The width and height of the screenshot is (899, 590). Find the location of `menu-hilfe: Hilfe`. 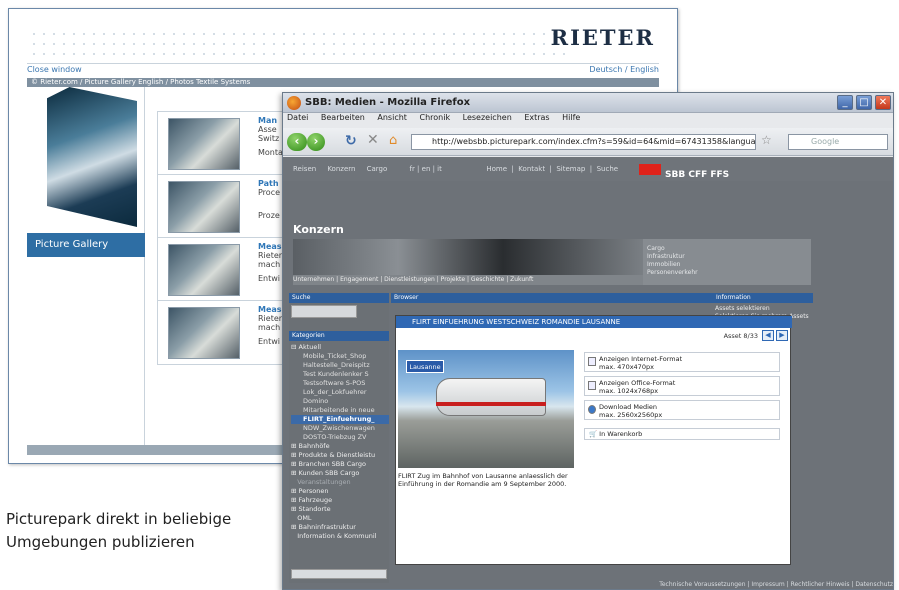

menu-hilfe: Hilfe is located at coordinates (571, 117).